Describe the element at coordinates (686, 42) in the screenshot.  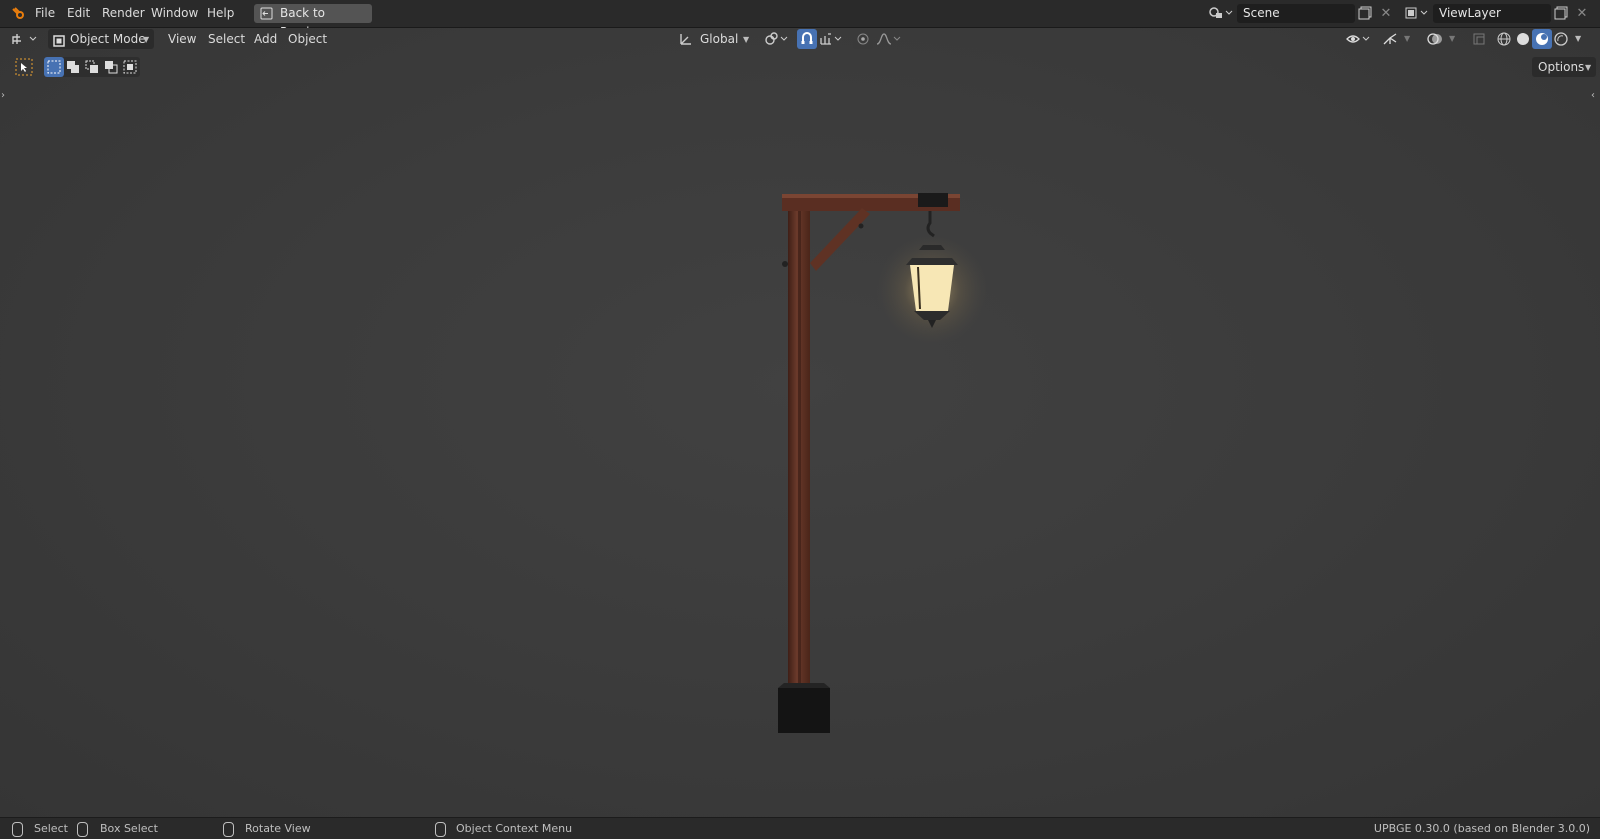
I see `axis-orientation-icon` at that location.